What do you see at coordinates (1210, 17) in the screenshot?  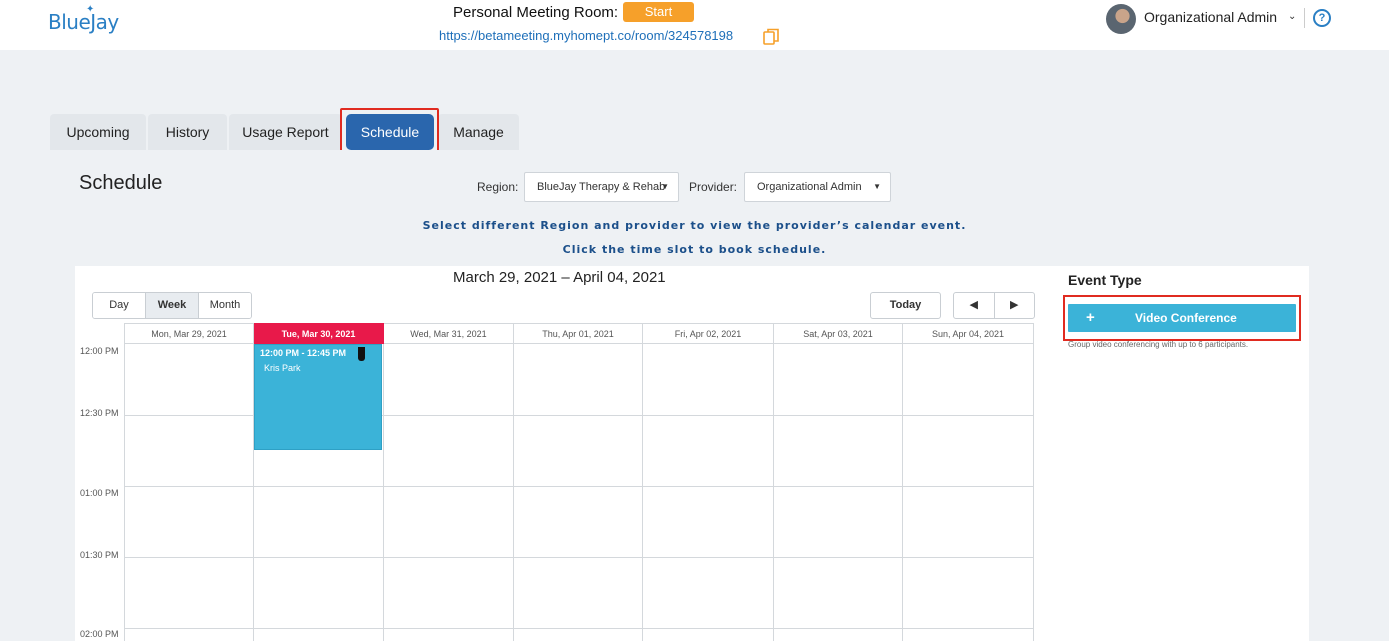 I see `user-name: Organizational Admin` at bounding box center [1210, 17].